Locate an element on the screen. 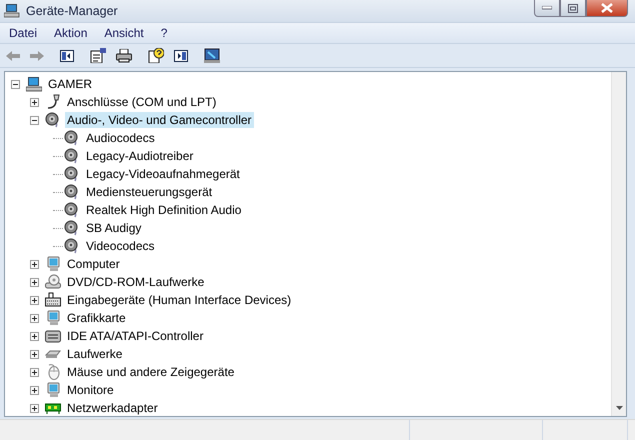 The height and width of the screenshot is (440, 635). keyboard-icon is located at coordinates (53, 300).